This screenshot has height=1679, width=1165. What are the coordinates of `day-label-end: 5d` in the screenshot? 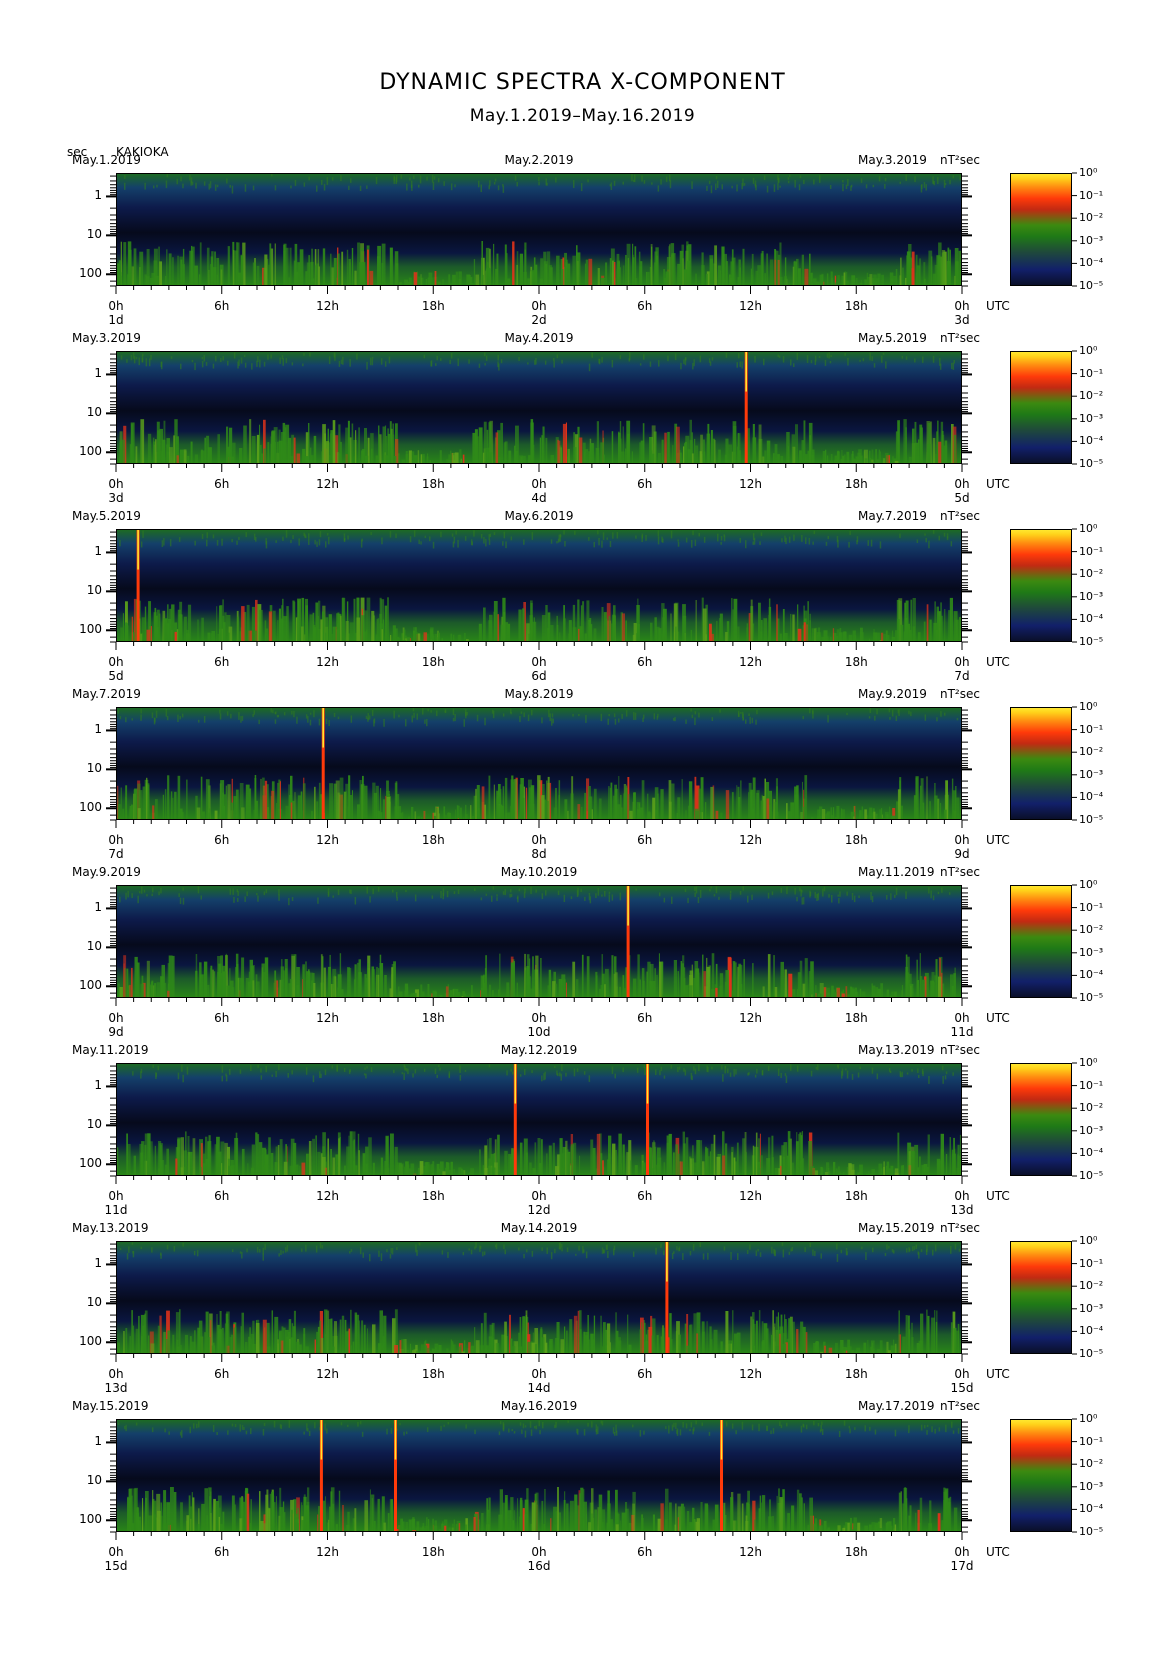 It's located at (962, 498).